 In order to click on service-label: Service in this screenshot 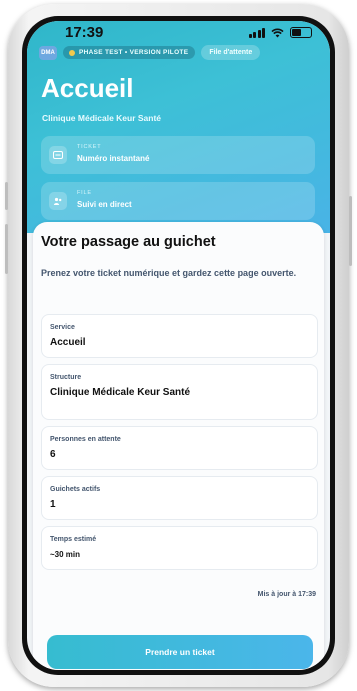, I will do `click(62, 327)`.